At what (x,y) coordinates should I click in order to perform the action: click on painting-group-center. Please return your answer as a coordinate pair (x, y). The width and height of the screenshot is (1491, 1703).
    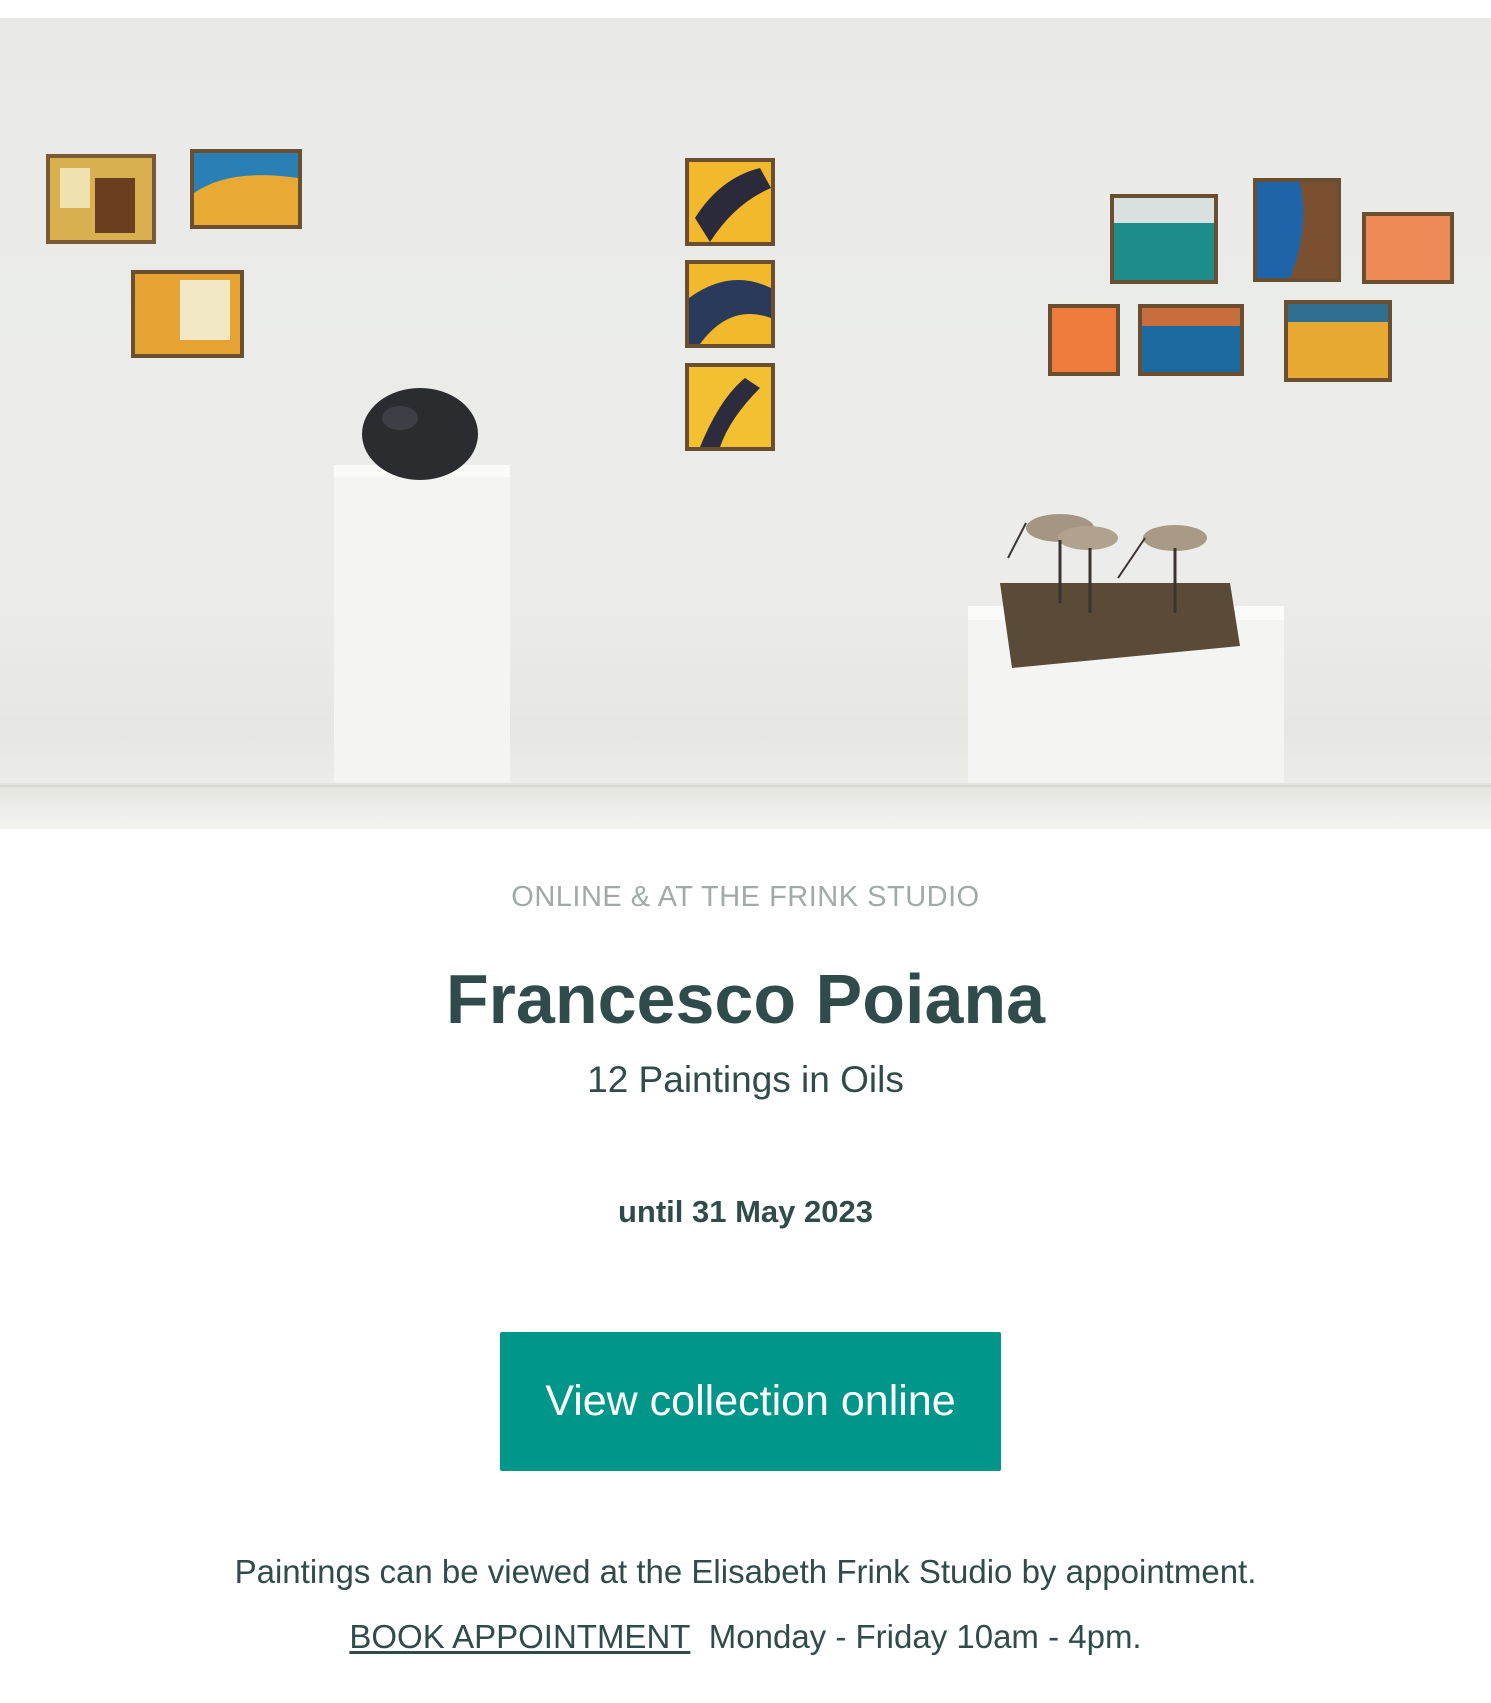
    Looking at the image, I should click on (730, 304).